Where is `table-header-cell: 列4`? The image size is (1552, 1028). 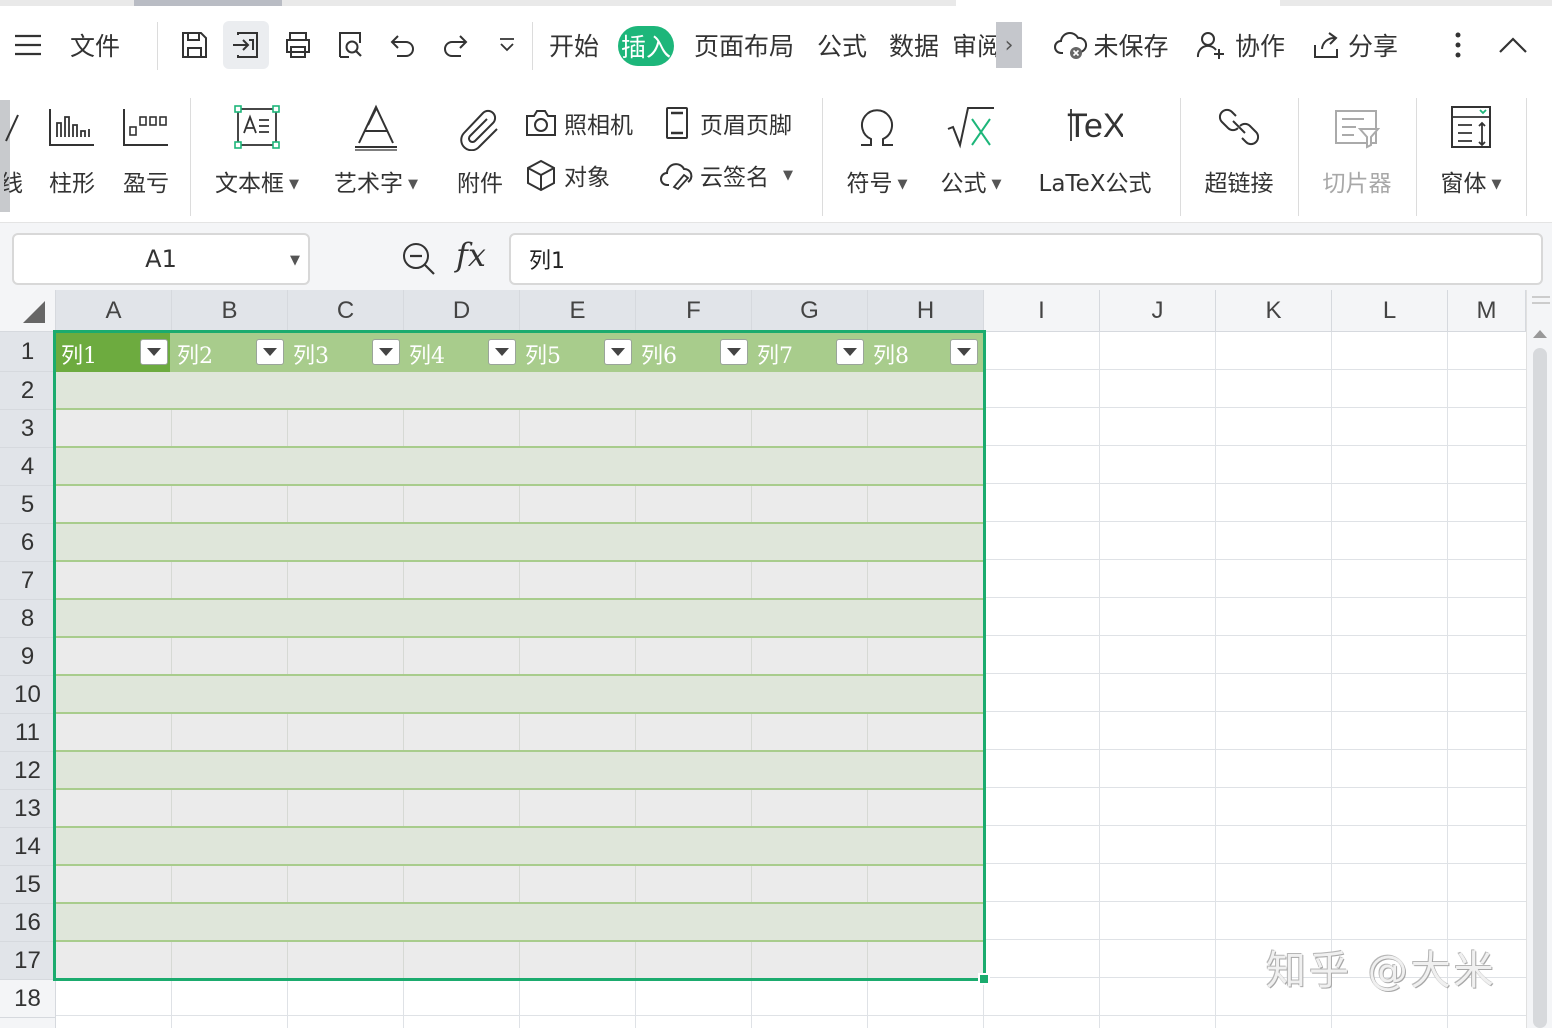 table-header-cell: 列4 is located at coordinates (462, 352).